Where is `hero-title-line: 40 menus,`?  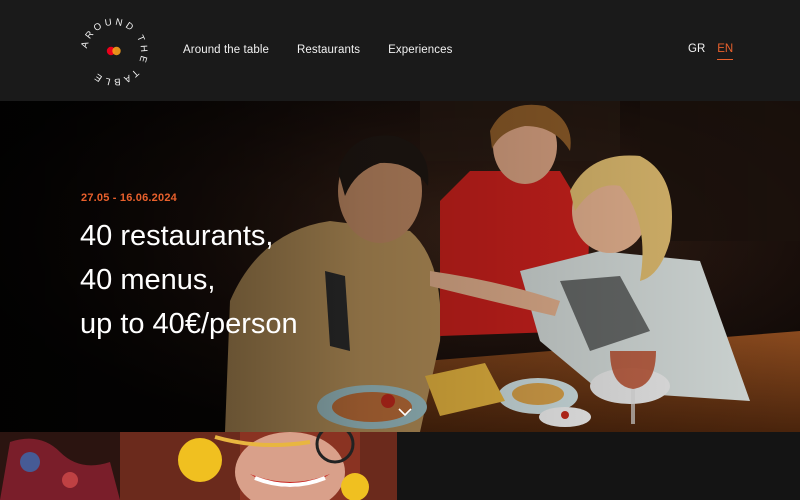
hero-title-line: 40 menus, is located at coordinates (148, 280).